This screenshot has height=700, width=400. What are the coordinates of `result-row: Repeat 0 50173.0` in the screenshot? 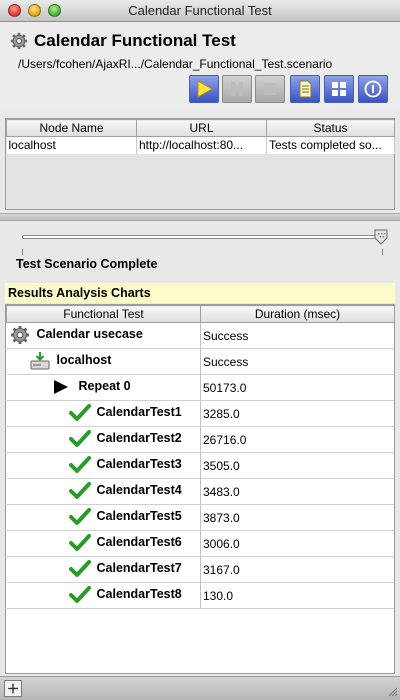 It's located at (200, 387).